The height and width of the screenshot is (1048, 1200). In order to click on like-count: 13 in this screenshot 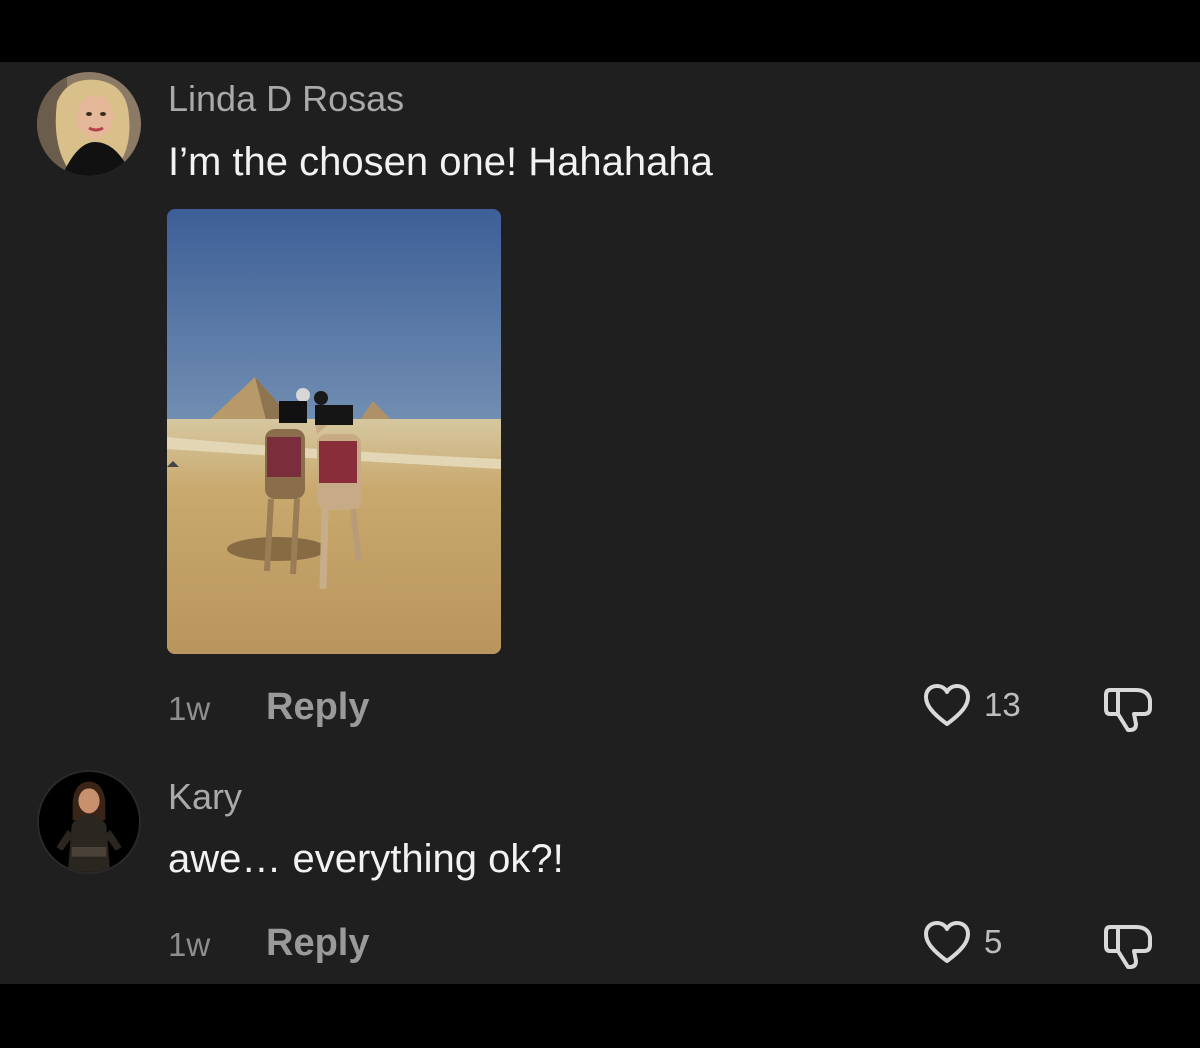, I will do `click(1002, 704)`.